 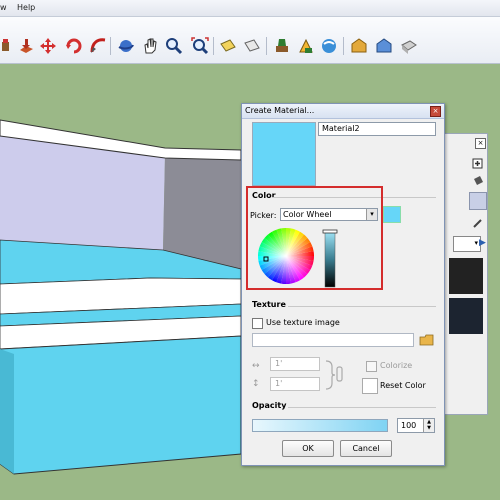 What do you see at coordinates (26, 46) in the screenshot?
I see `extrude-icon` at bounding box center [26, 46].